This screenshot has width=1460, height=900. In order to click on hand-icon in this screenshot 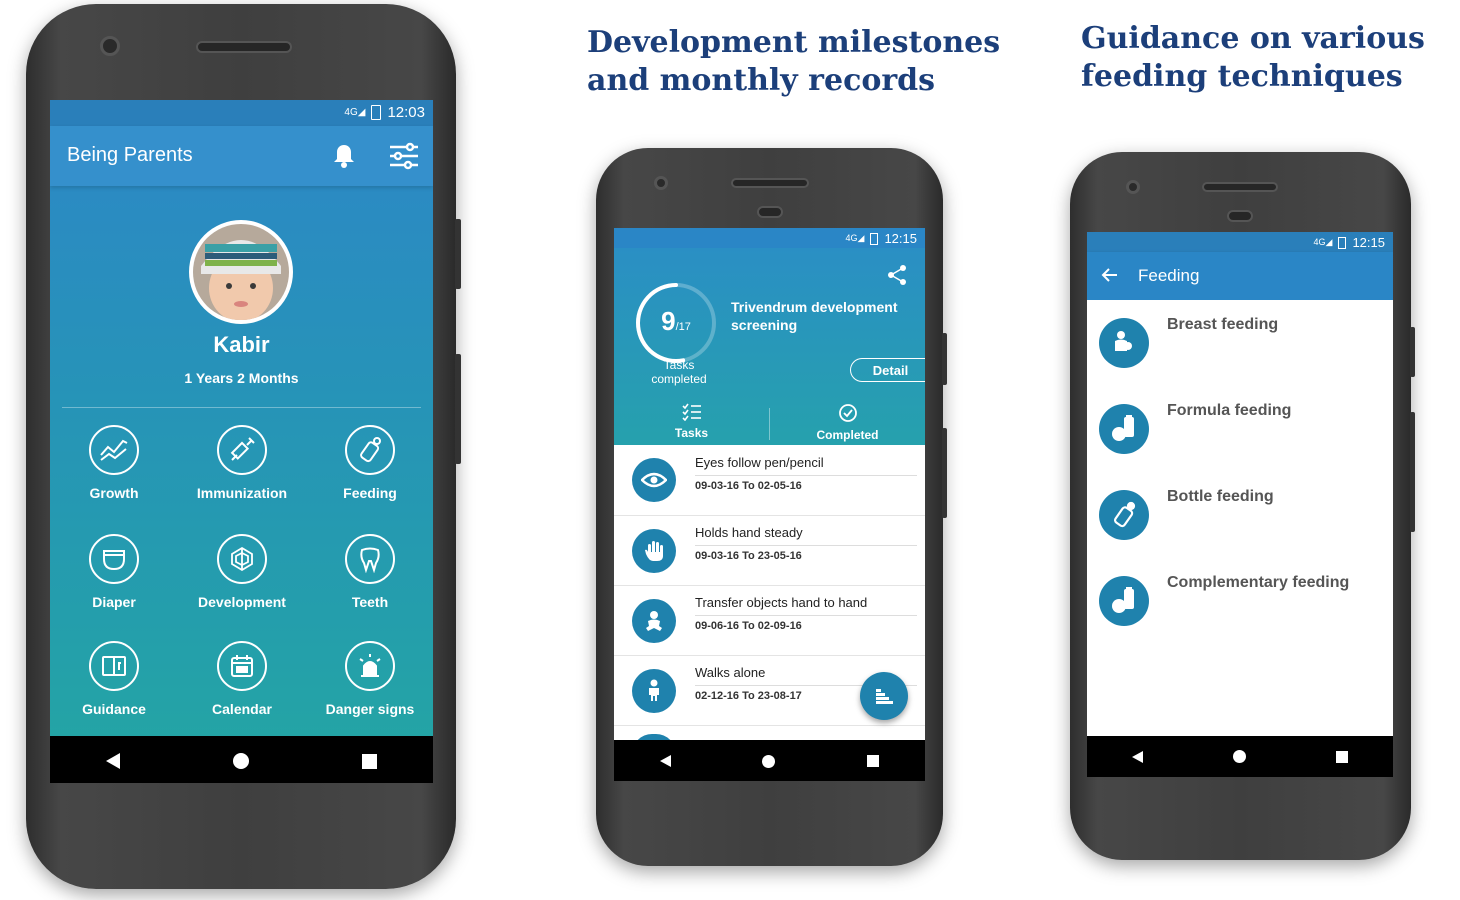, I will do `click(654, 551)`.